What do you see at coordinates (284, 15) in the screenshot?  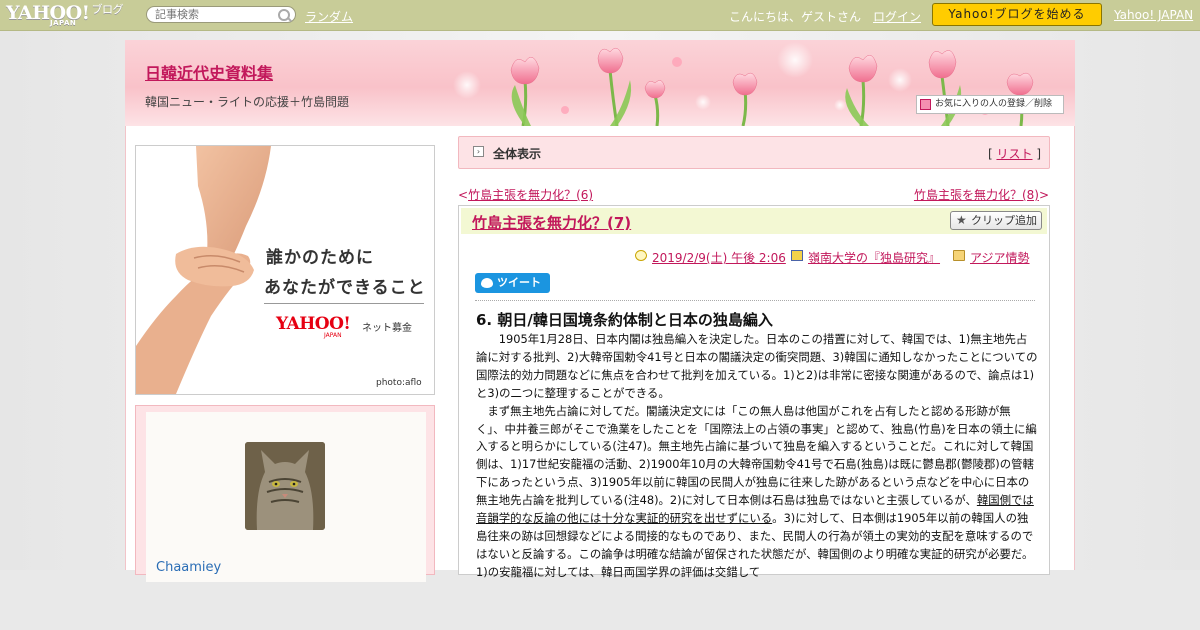 I see `search-icon` at bounding box center [284, 15].